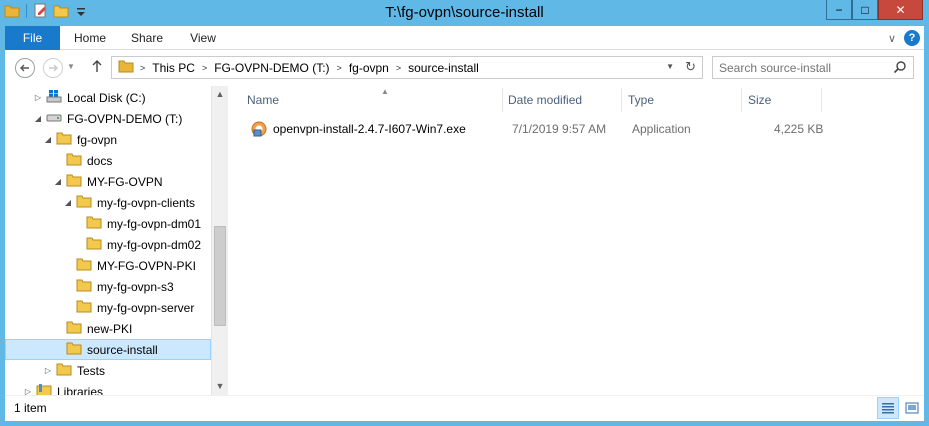  What do you see at coordinates (220, 94) in the screenshot?
I see `scroll-up-icon: ▲` at bounding box center [220, 94].